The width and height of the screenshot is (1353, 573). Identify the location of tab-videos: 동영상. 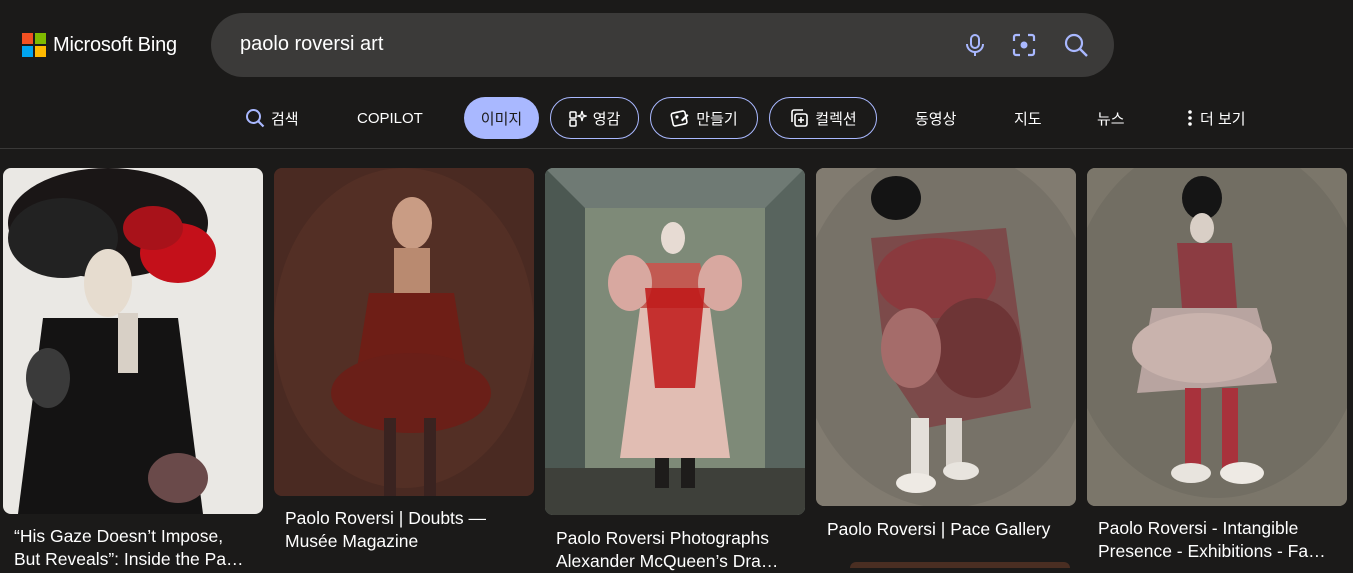
(935, 118).